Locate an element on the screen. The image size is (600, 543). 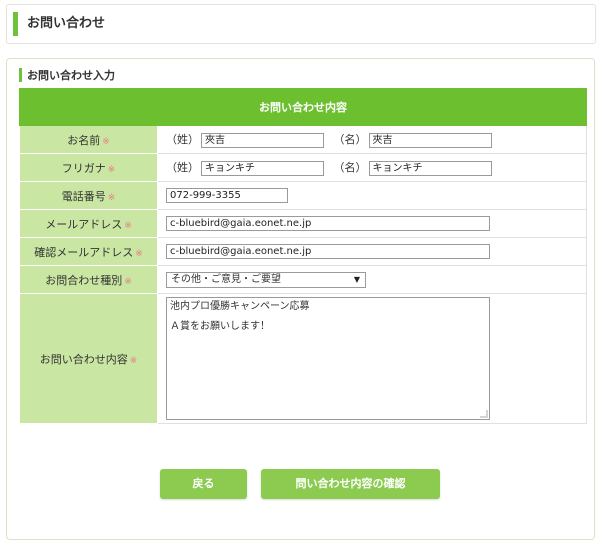
section-title: お問い合わせ入力 is located at coordinates (71, 75).